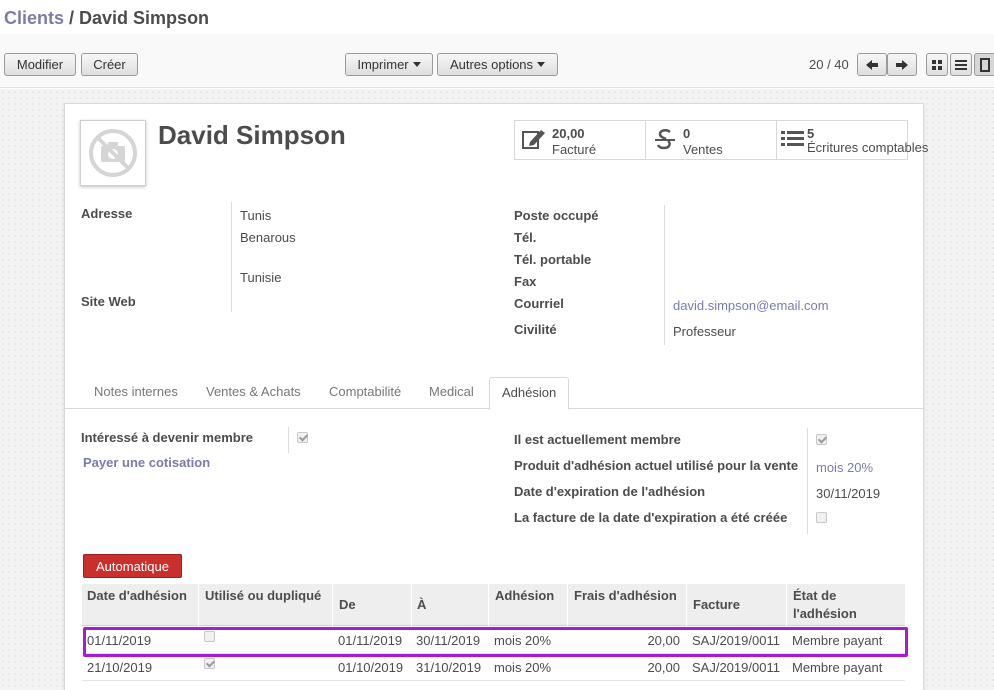 This screenshot has height=690, width=994. Describe the element at coordinates (792, 138) in the screenshot. I see `list-icon` at that location.